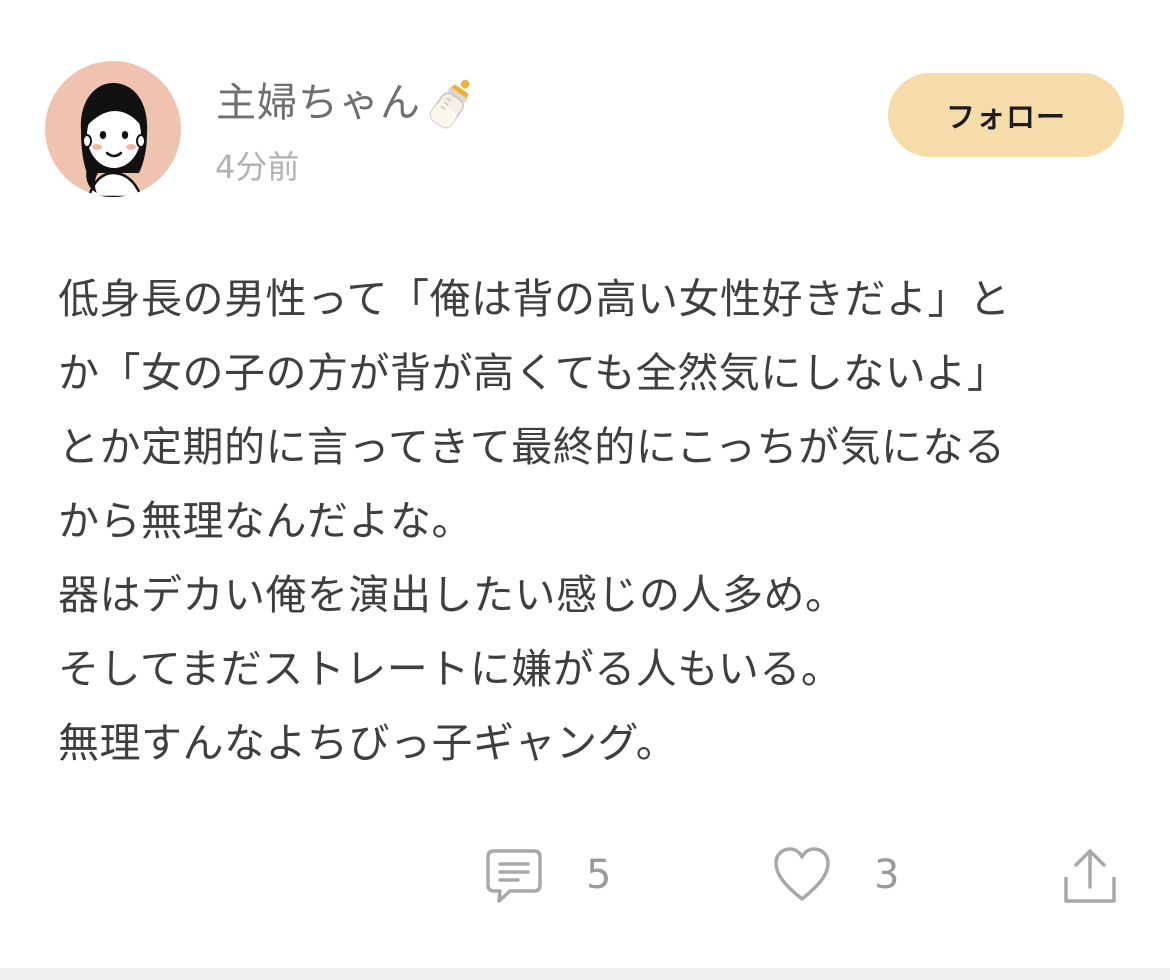  What do you see at coordinates (547, 875) in the screenshot?
I see `comment-button: 5` at bounding box center [547, 875].